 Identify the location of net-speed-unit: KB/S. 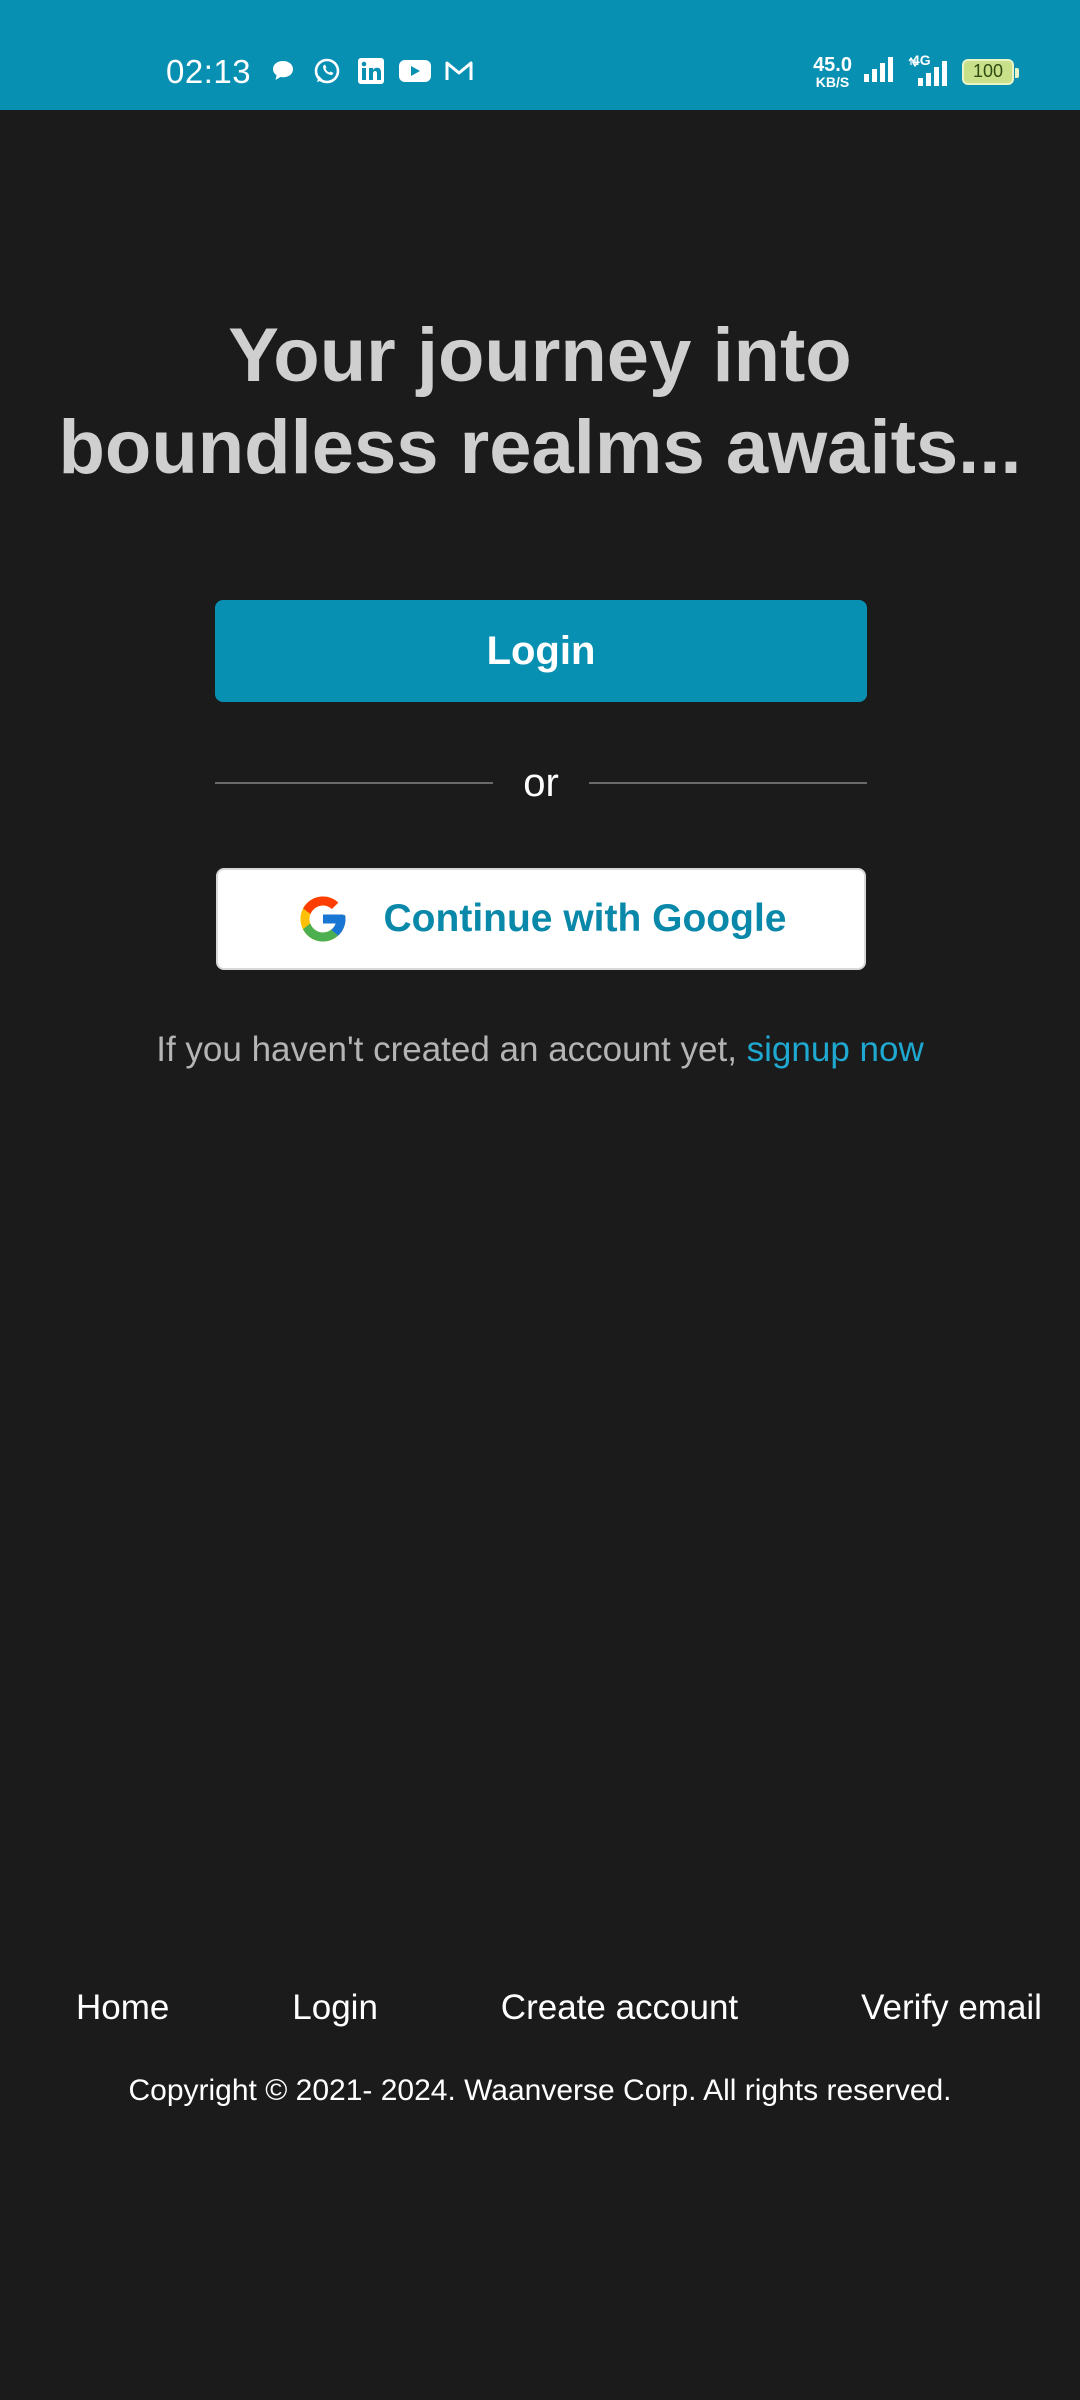
(832, 81).